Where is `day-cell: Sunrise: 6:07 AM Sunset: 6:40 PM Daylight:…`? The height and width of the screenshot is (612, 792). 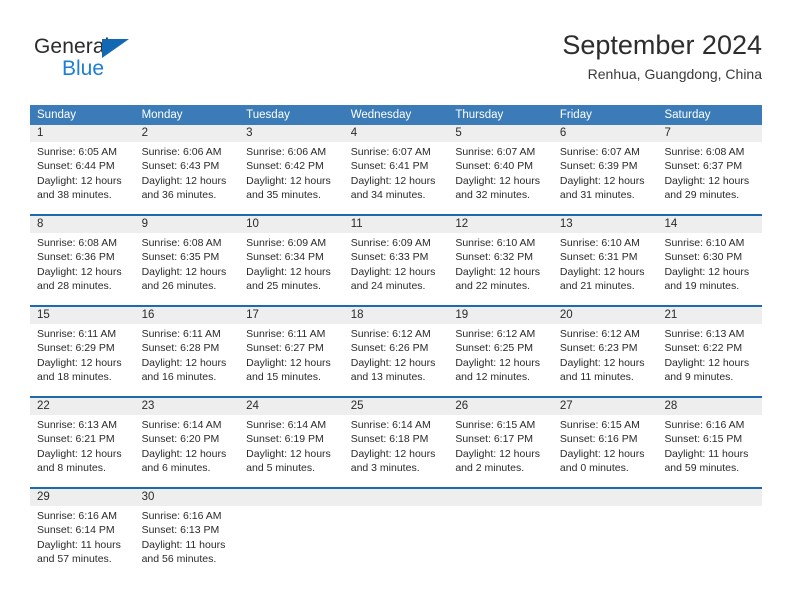
day-cell: Sunrise: 6:07 AM Sunset: 6:40 PM Daylight:… is located at coordinates (500, 178).